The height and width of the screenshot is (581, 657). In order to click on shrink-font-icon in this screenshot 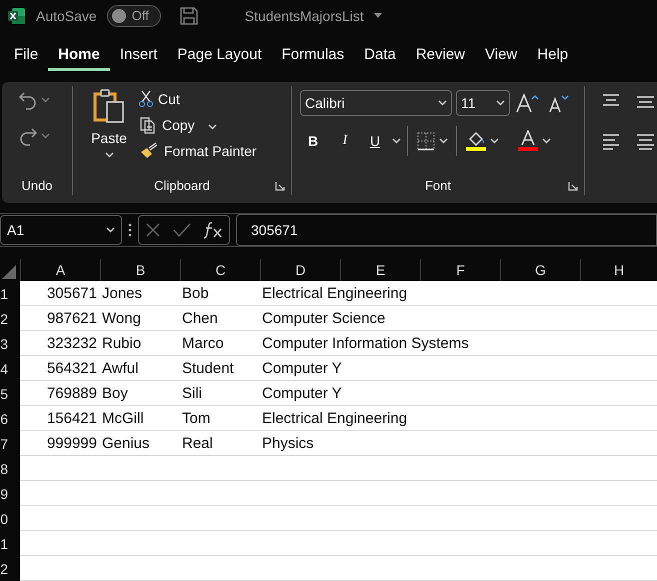, I will do `click(559, 103)`.